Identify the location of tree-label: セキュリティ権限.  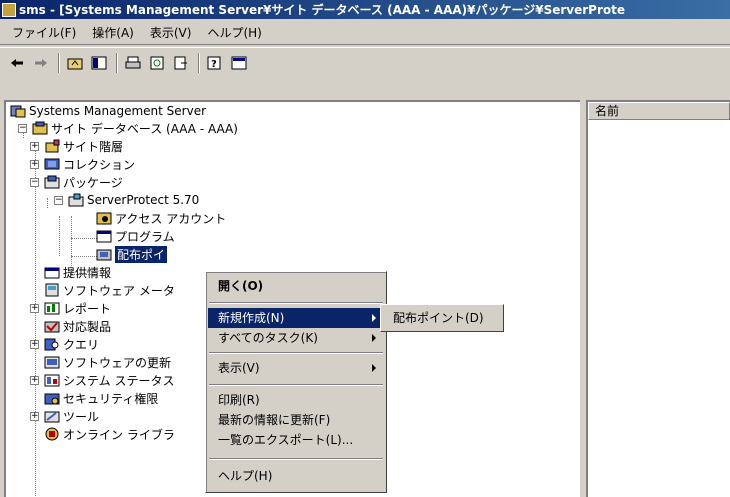
(111, 398).